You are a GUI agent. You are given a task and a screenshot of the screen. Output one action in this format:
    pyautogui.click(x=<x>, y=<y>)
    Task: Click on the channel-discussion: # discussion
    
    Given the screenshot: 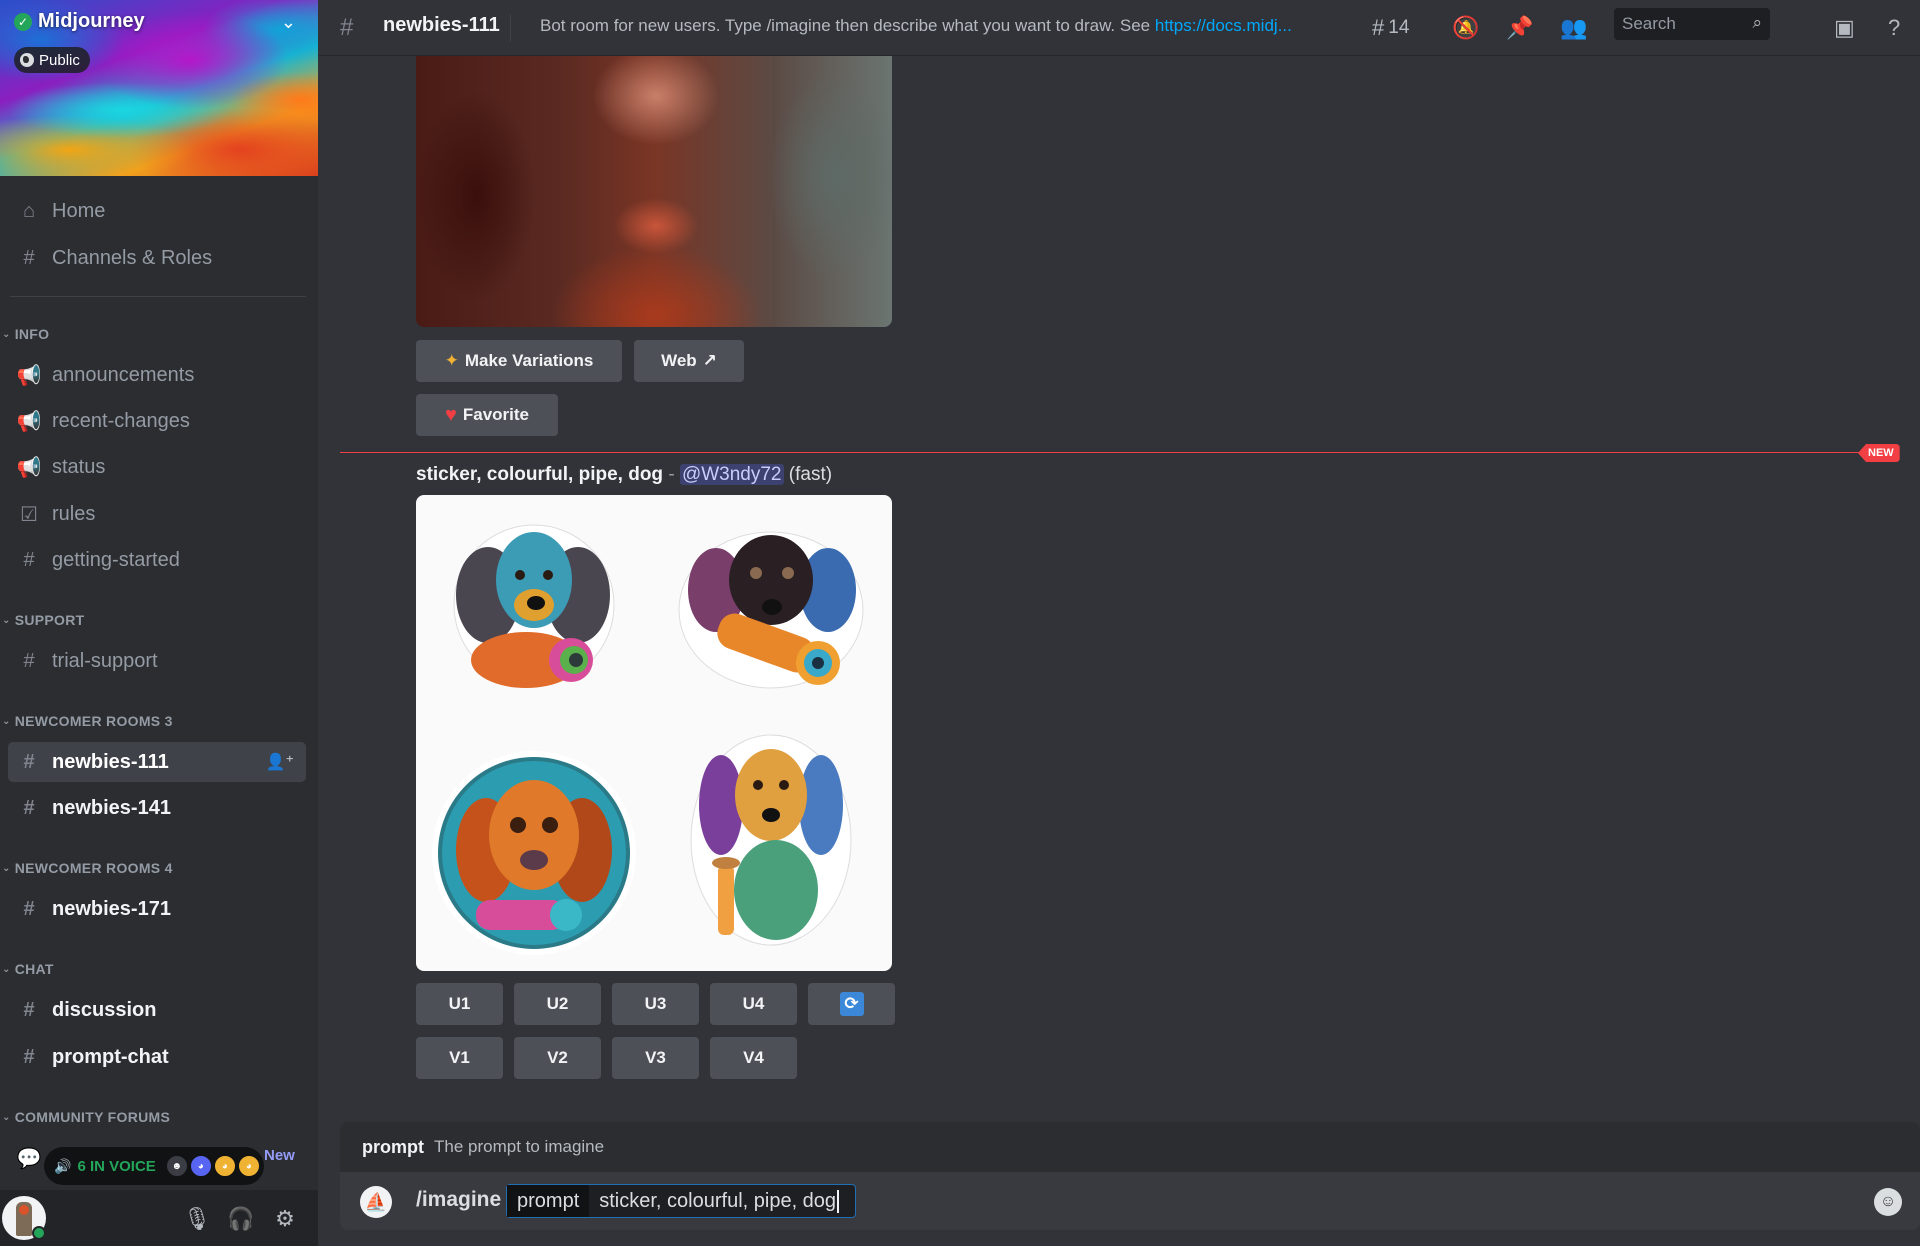 What is the action you would take?
    pyautogui.click(x=157, y=1010)
    